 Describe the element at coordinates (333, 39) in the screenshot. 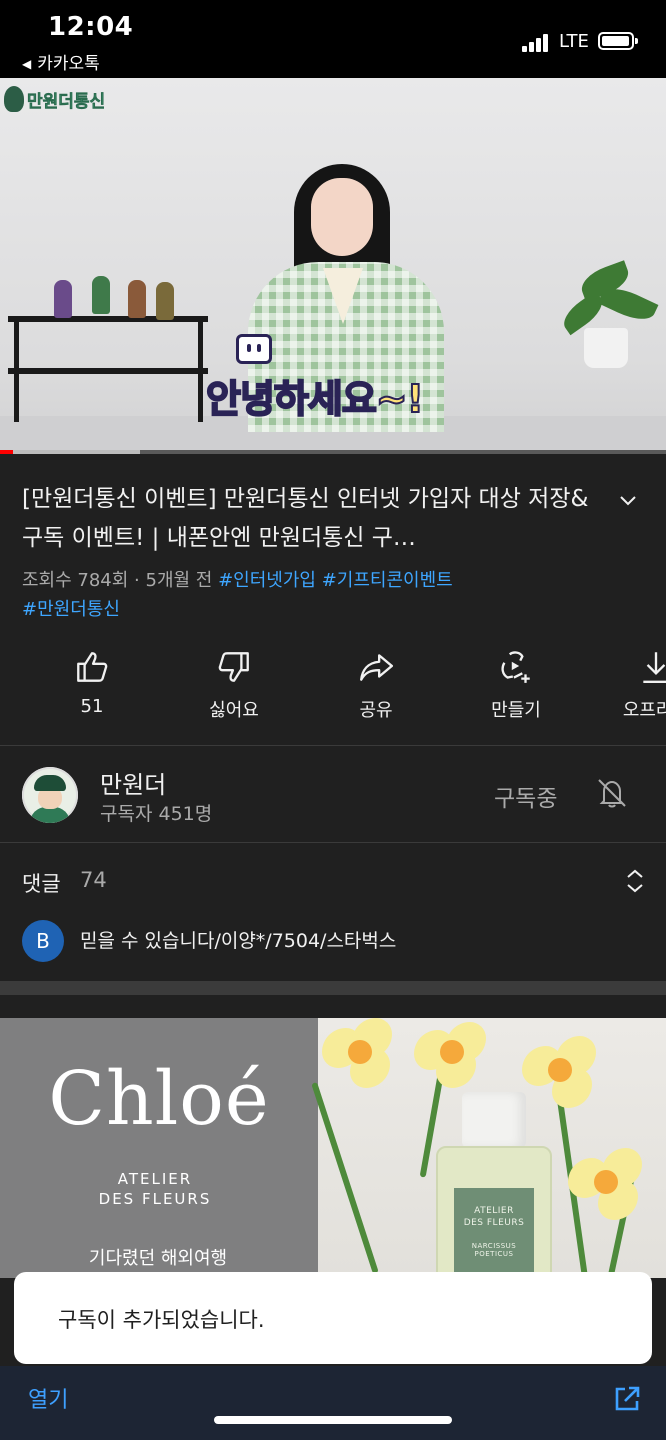

I see `status-bar: 12:04 ◀ 카카오톡 LTE` at that location.